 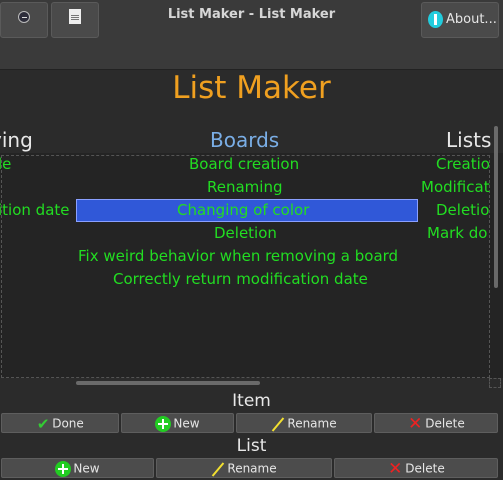 I want to click on list-item: Creatio, so click(x=463, y=164).